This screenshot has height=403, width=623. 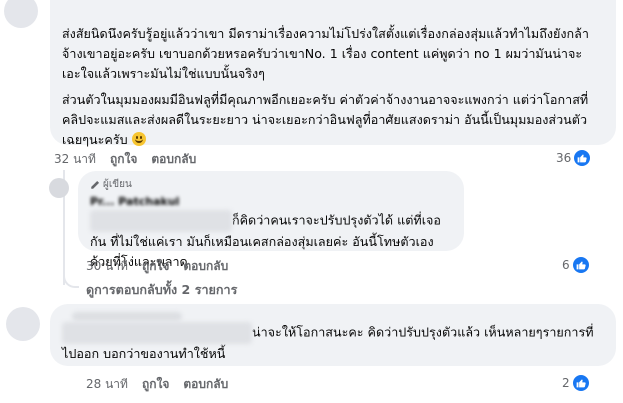 I want to click on reaction-number: 2, so click(x=566, y=383).